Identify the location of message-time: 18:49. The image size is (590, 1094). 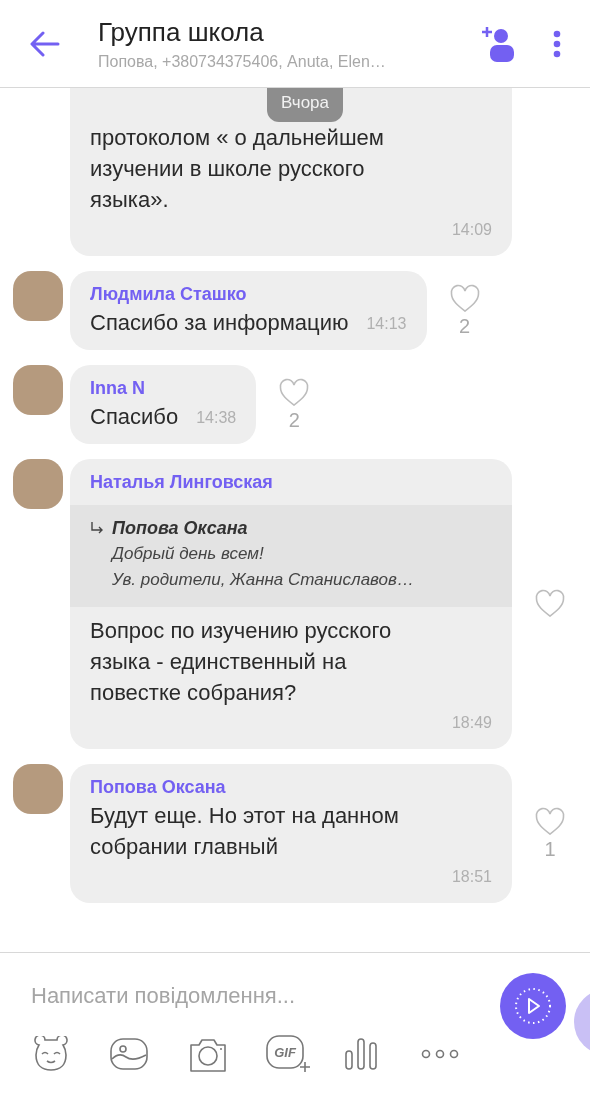
(471, 723).